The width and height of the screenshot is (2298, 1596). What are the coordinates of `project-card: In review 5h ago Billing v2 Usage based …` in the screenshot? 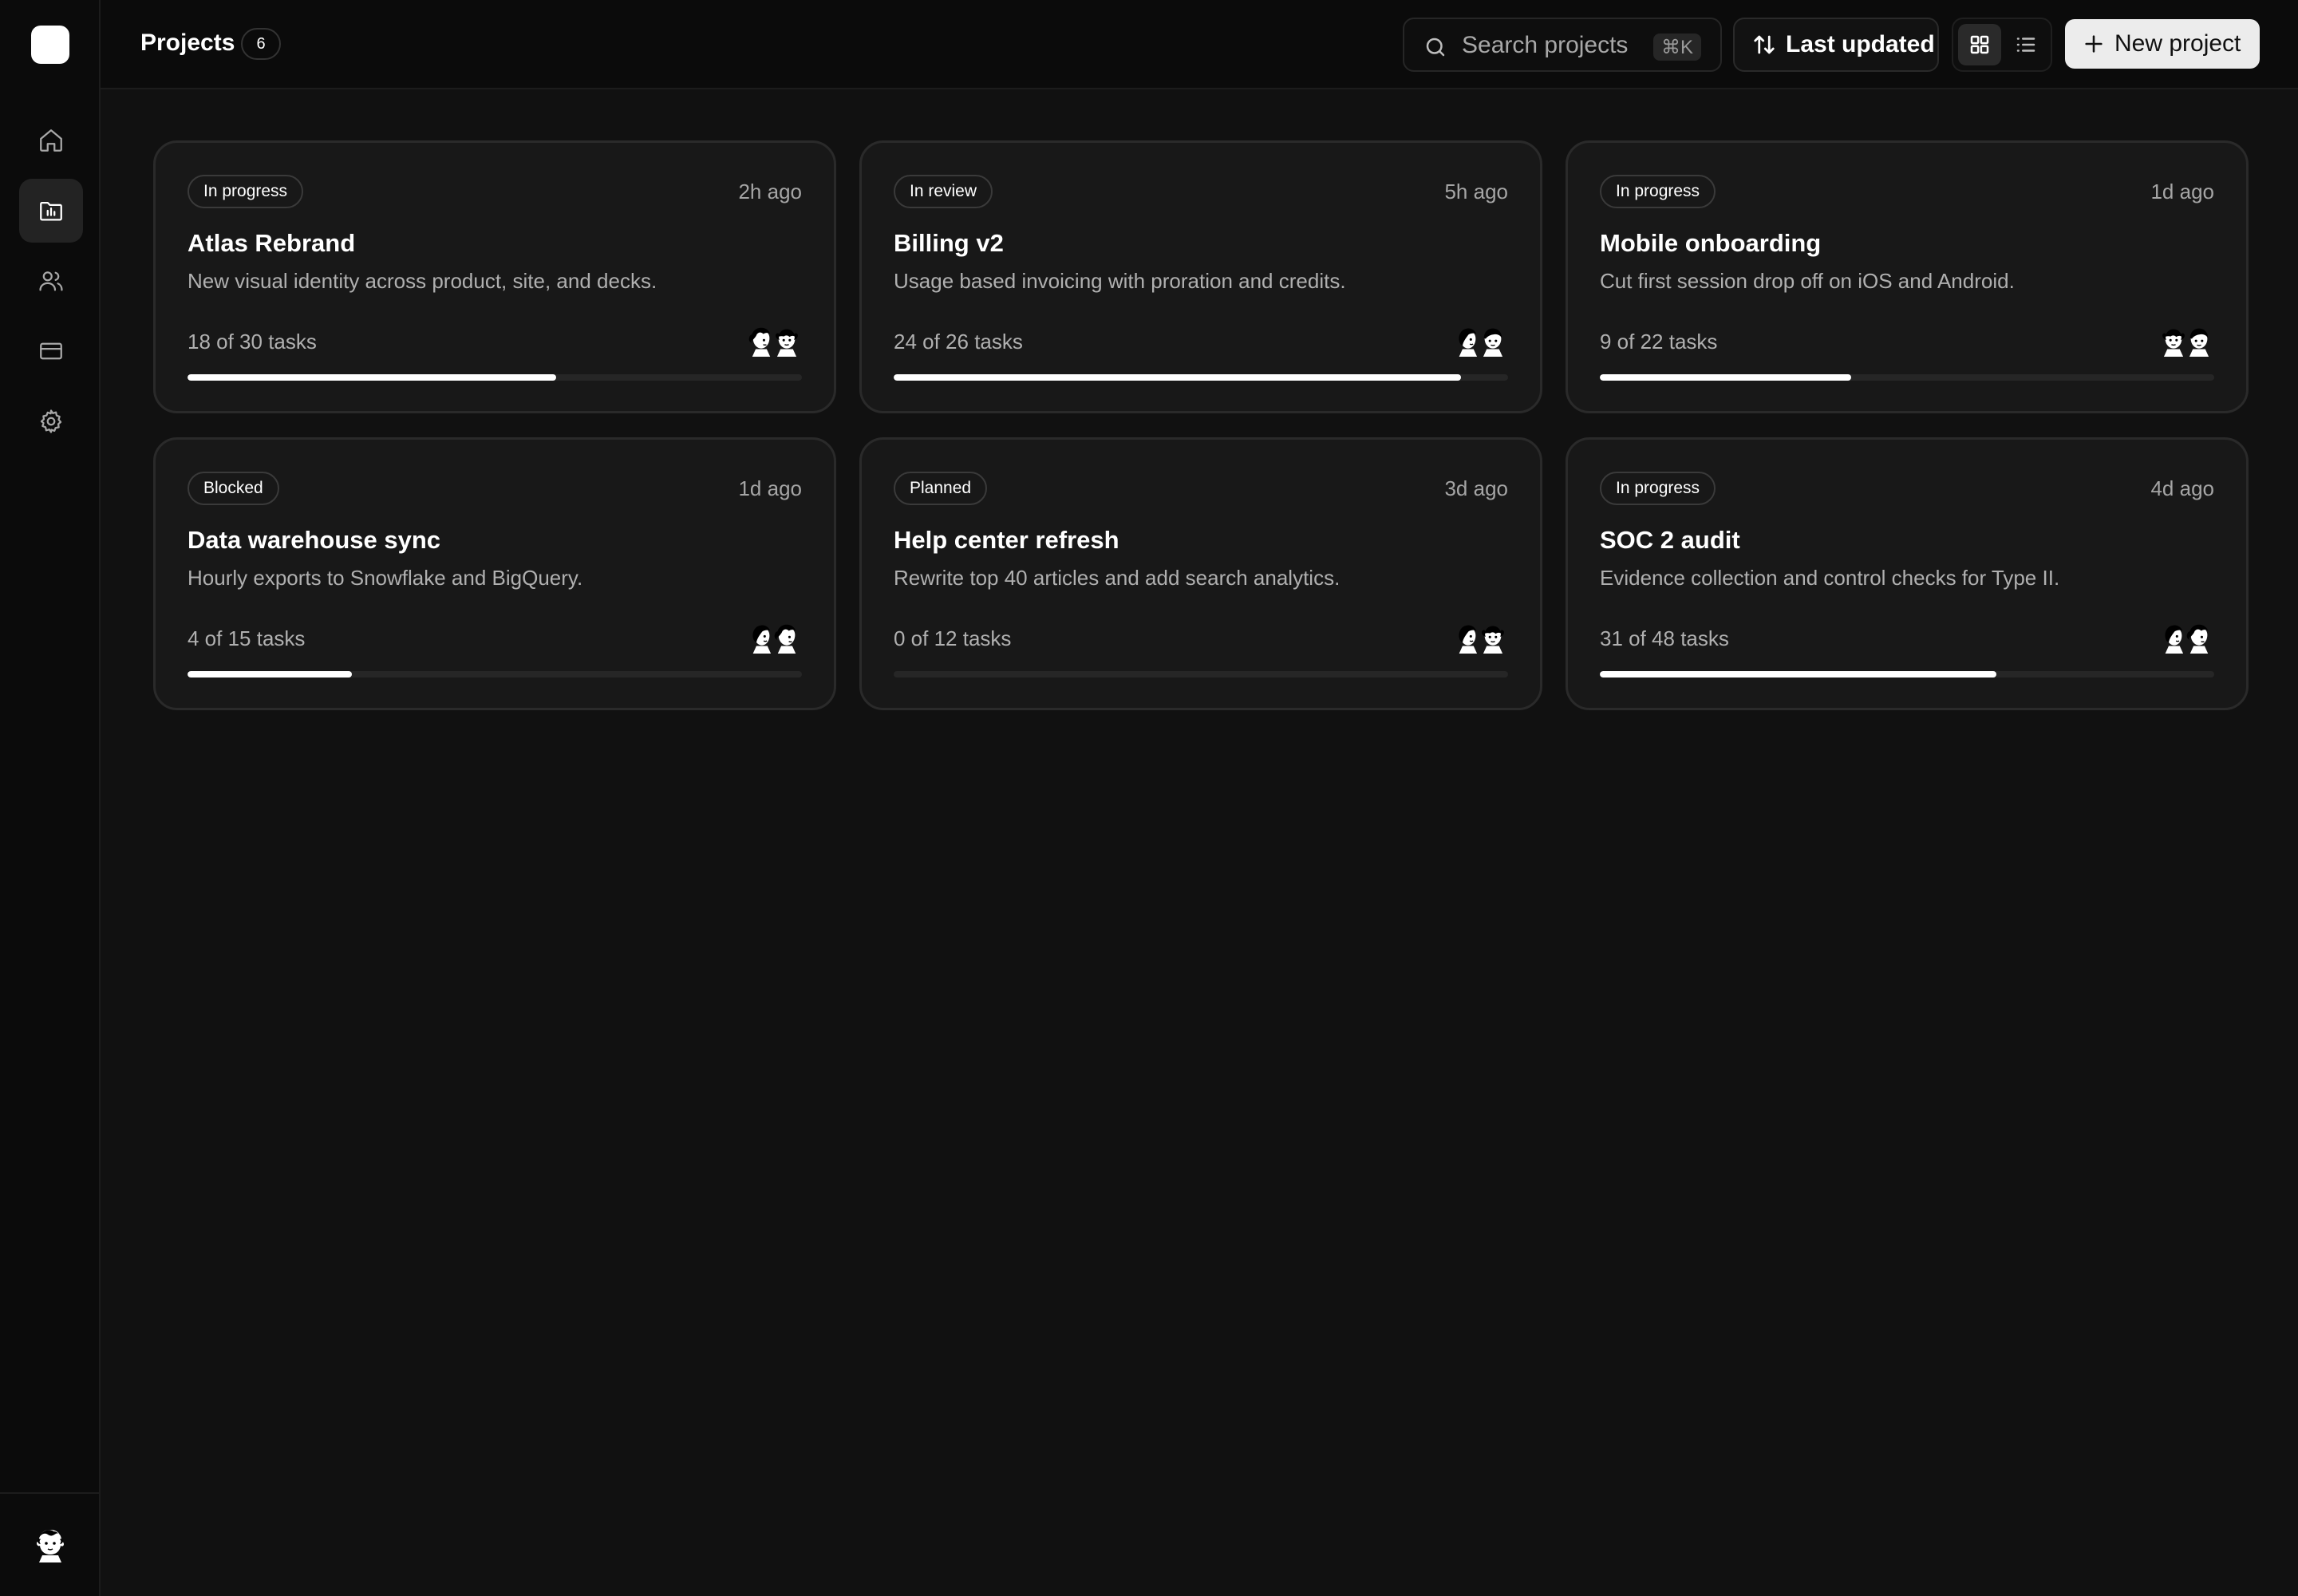 It's located at (1201, 276).